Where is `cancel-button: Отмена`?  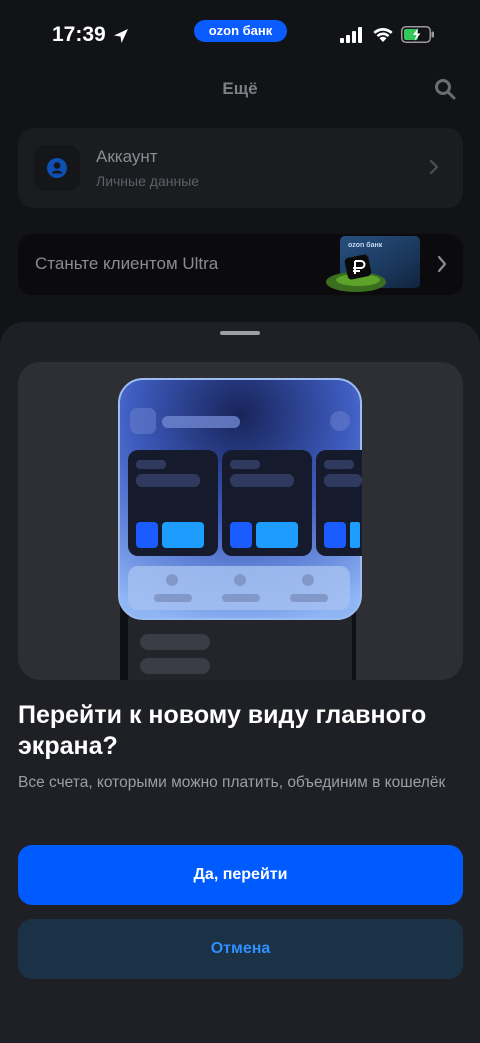 cancel-button: Отмена is located at coordinates (240, 949).